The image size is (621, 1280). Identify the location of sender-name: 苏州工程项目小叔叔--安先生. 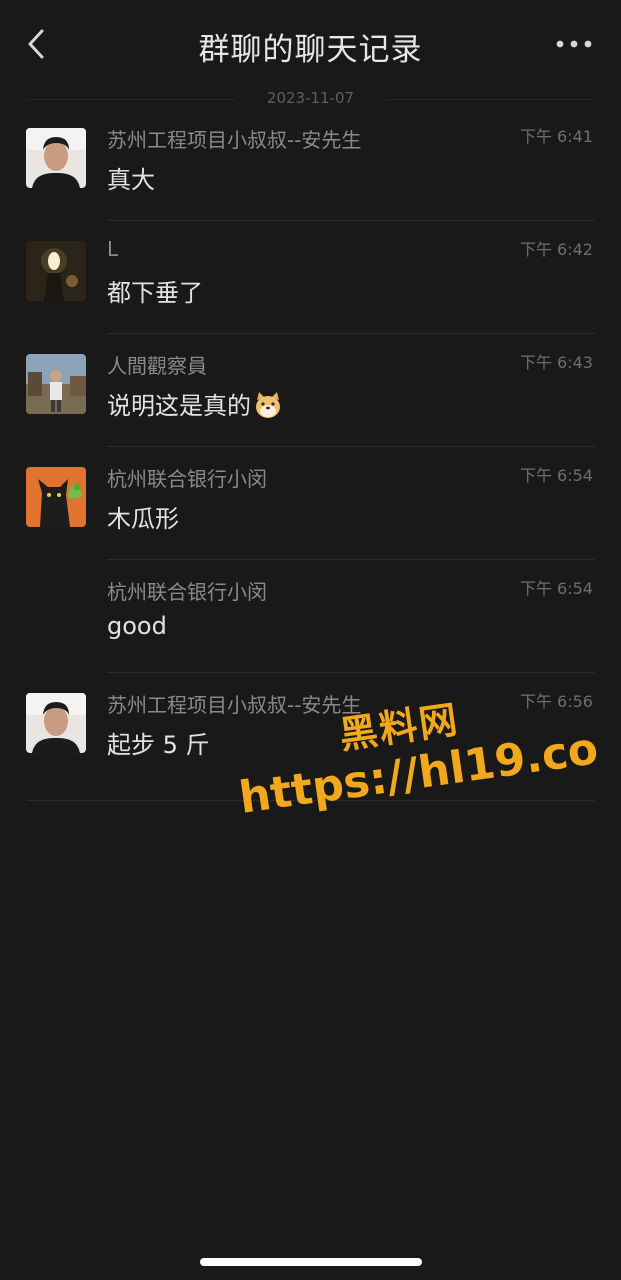
(234, 140).